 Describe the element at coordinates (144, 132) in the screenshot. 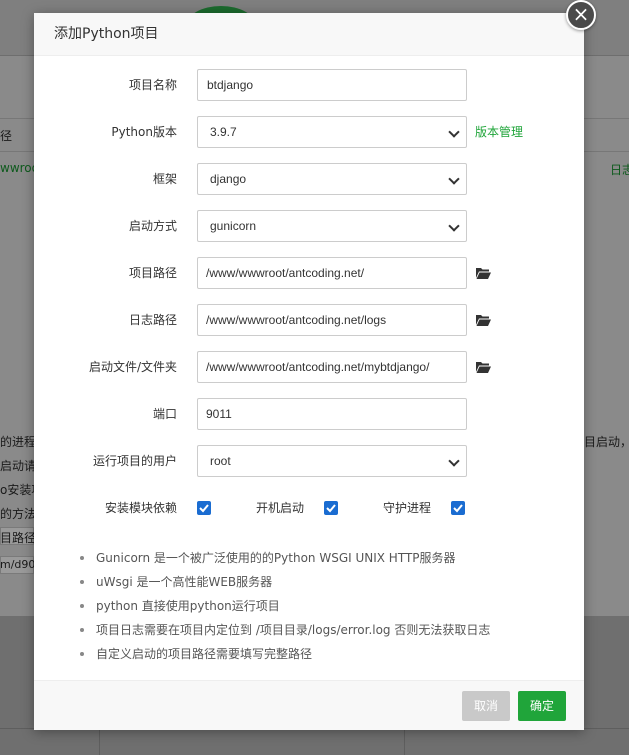

I see `python-version-label: Python版本` at that location.